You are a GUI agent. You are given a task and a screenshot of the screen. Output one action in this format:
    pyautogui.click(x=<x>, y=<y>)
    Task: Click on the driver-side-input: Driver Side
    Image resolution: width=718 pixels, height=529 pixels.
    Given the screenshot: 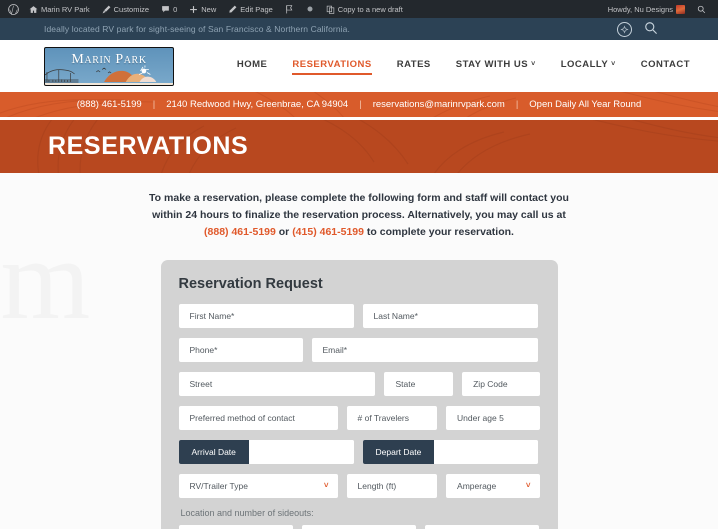 What is the action you would take?
    pyautogui.click(x=235, y=527)
    